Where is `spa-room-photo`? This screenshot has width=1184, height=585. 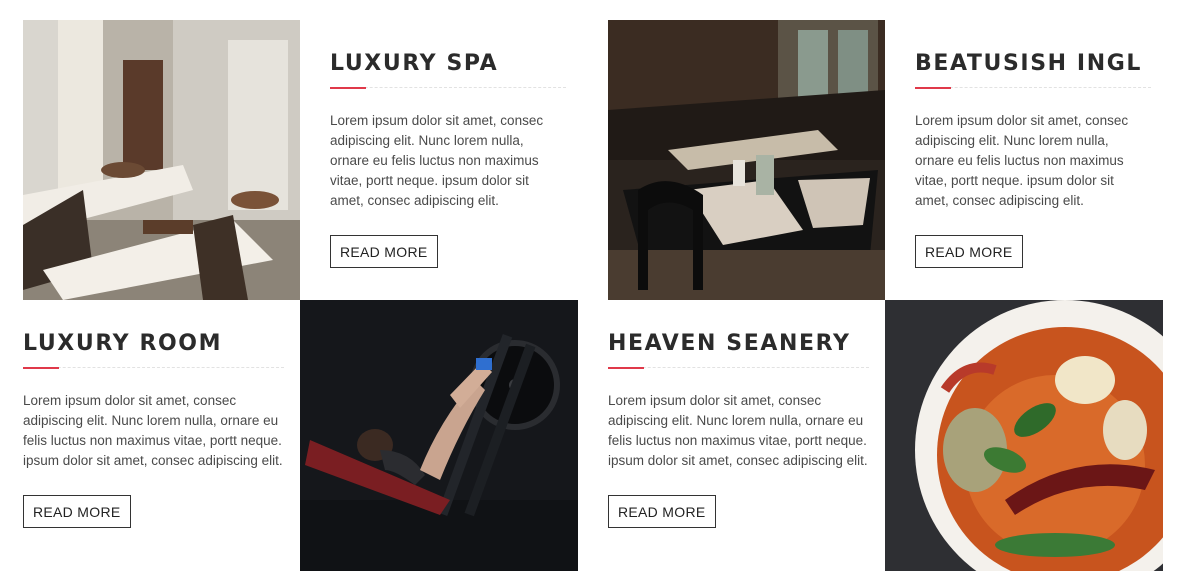
spa-room-photo is located at coordinates (161, 160).